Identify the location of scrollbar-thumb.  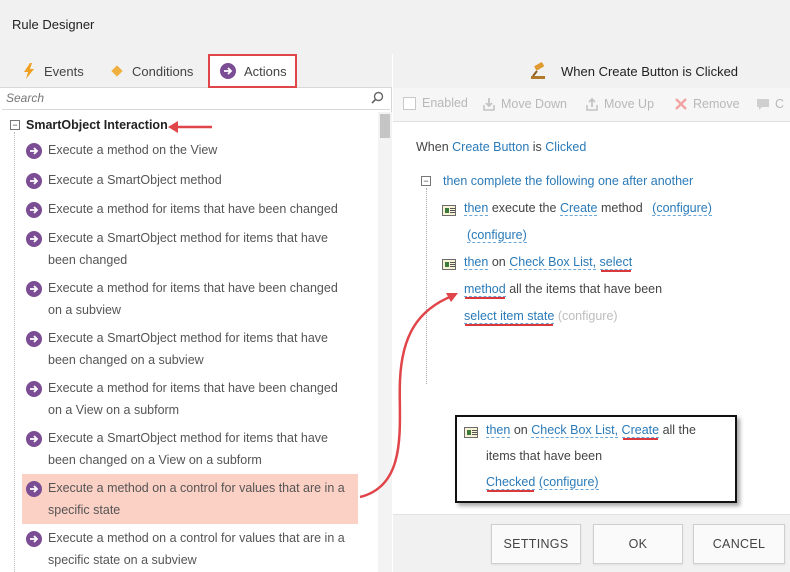
(385, 126).